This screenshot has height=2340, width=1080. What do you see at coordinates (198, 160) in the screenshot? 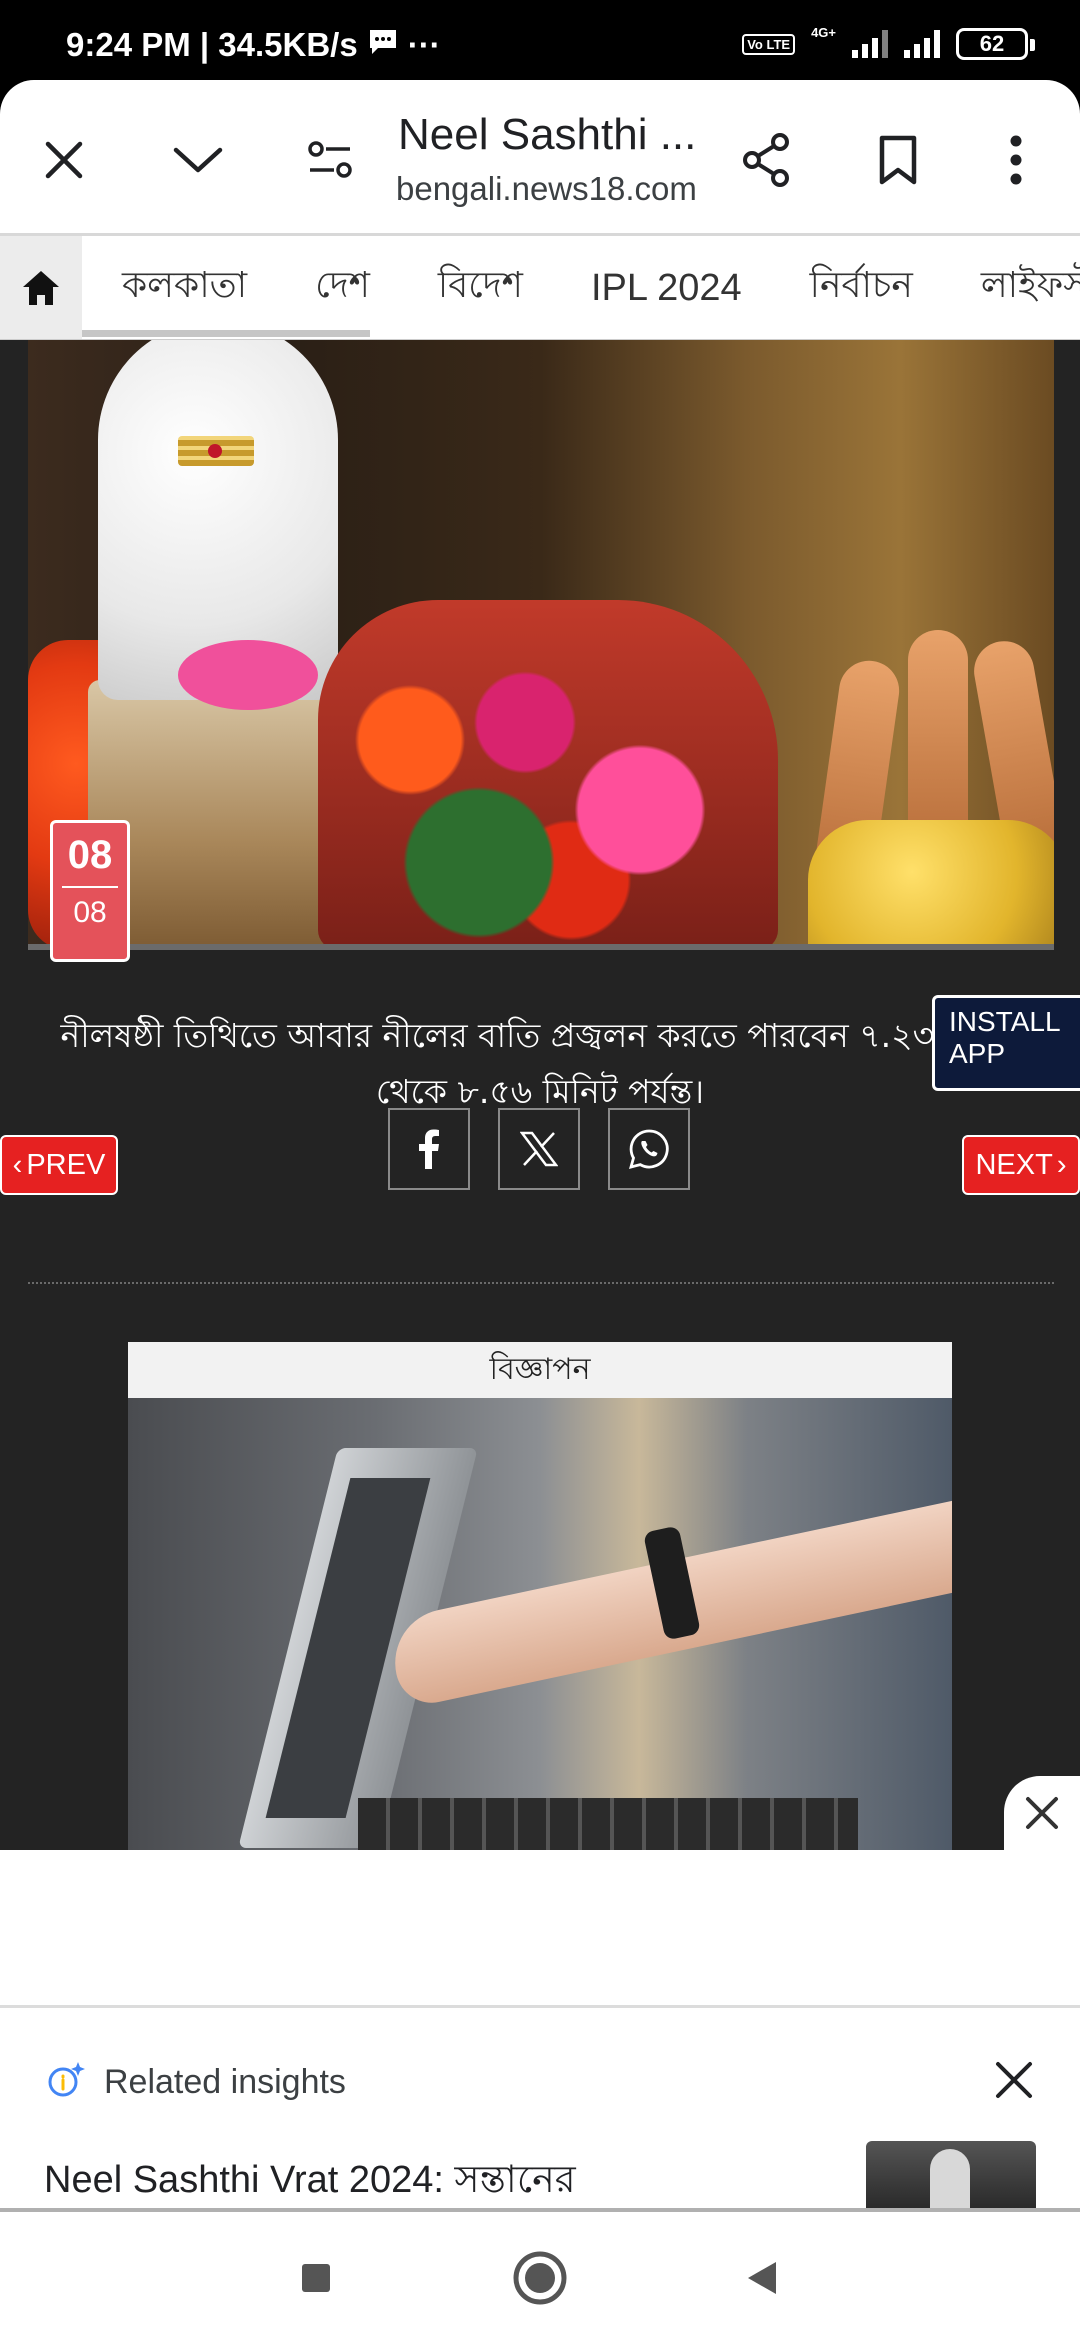
I see `chevron-down-icon` at bounding box center [198, 160].